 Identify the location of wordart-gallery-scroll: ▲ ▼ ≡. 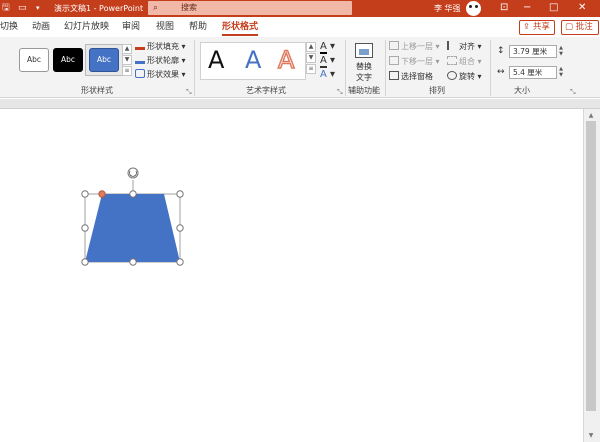
(311, 61).